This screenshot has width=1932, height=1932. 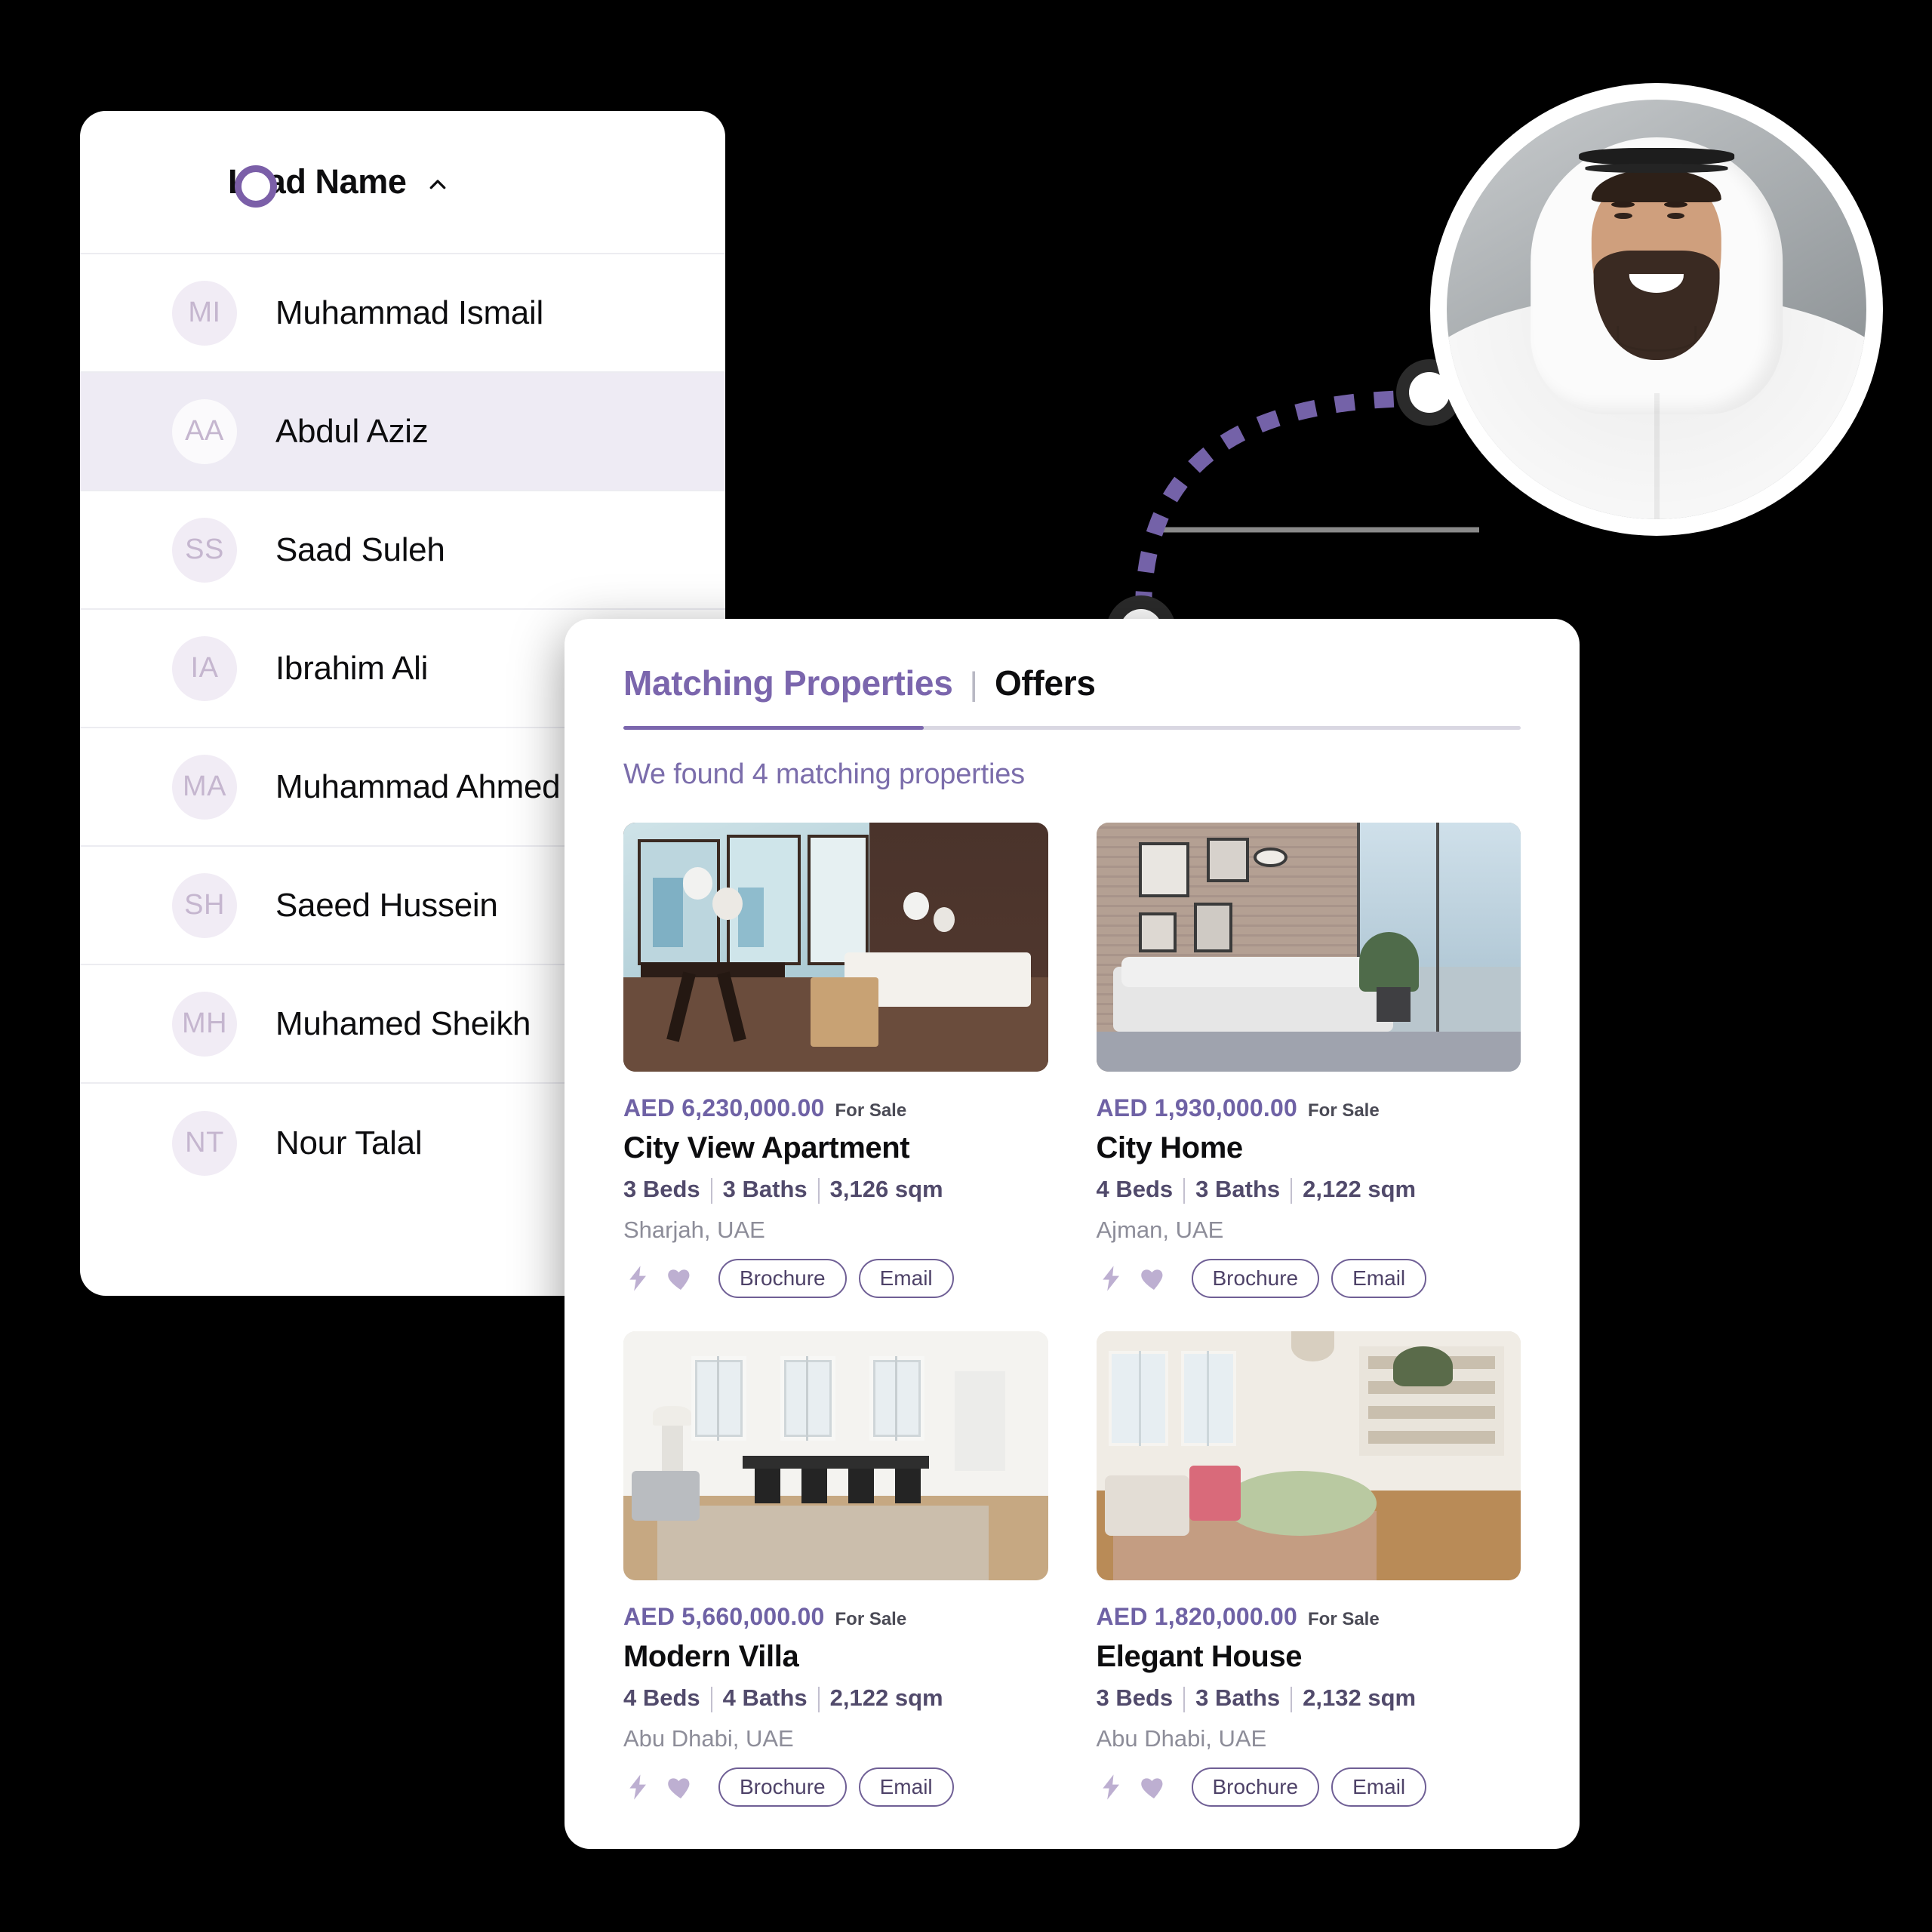 What do you see at coordinates (694, 1230) in the screenshot?
I see `property-location: Sharjah, UAE` at bounding box center [694, 1230].